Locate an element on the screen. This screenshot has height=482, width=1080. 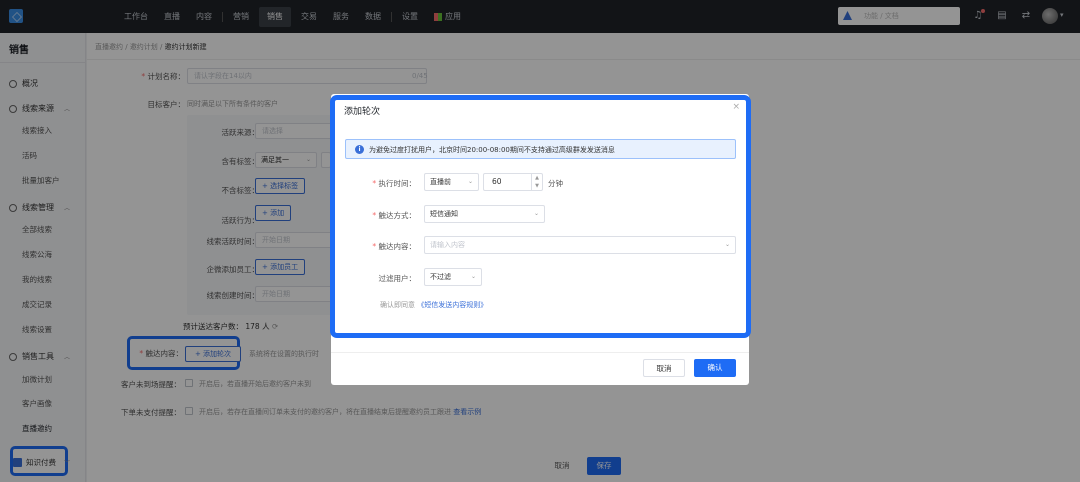
exec-time-value: 60 is located at coordinates (497, 181).